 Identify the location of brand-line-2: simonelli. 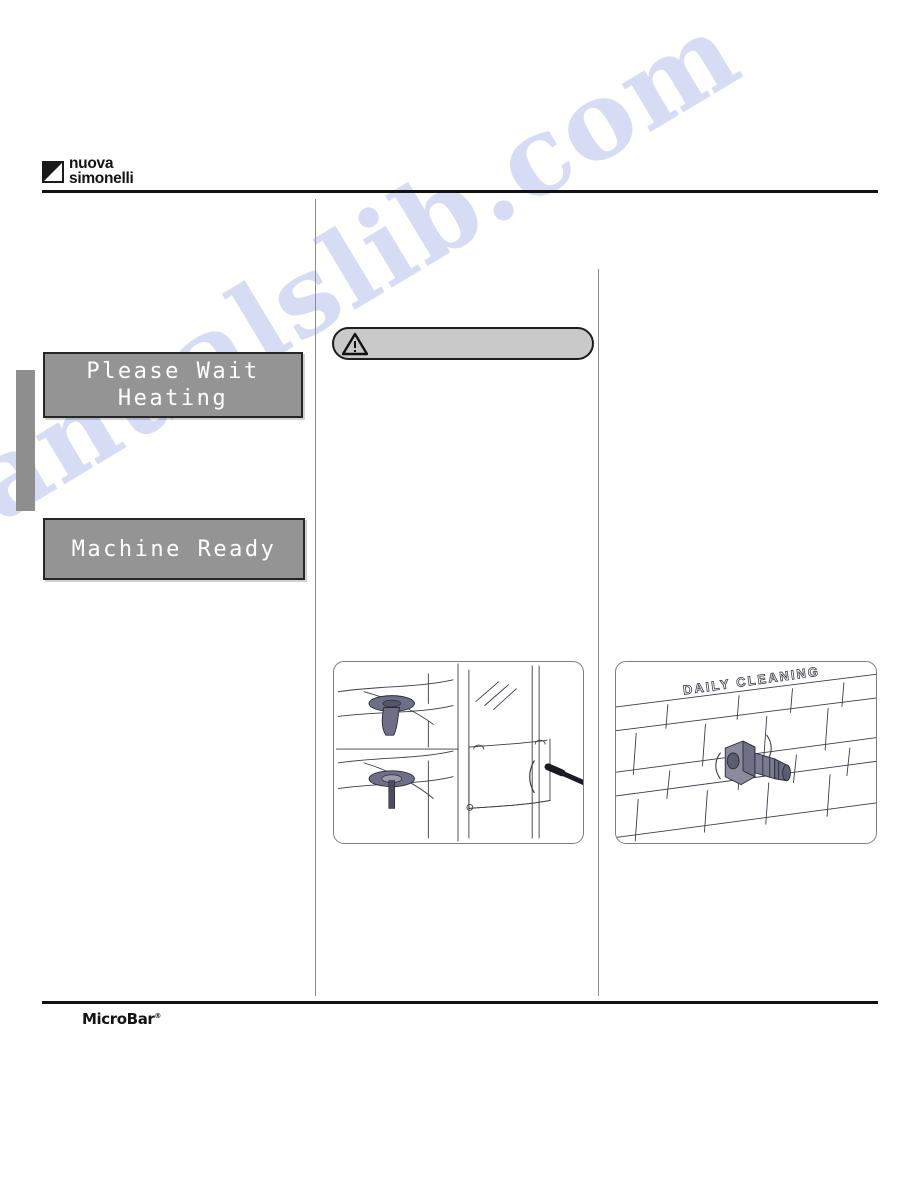
(101, 178).